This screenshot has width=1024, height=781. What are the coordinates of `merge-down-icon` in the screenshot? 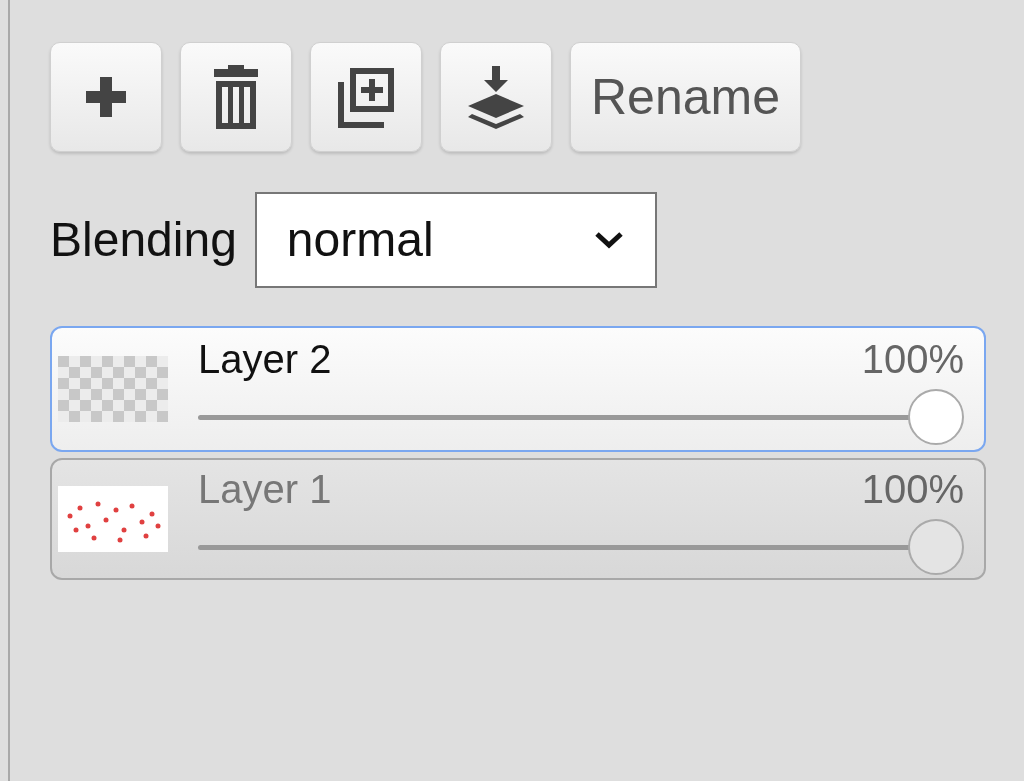 It's located at (496, 97).